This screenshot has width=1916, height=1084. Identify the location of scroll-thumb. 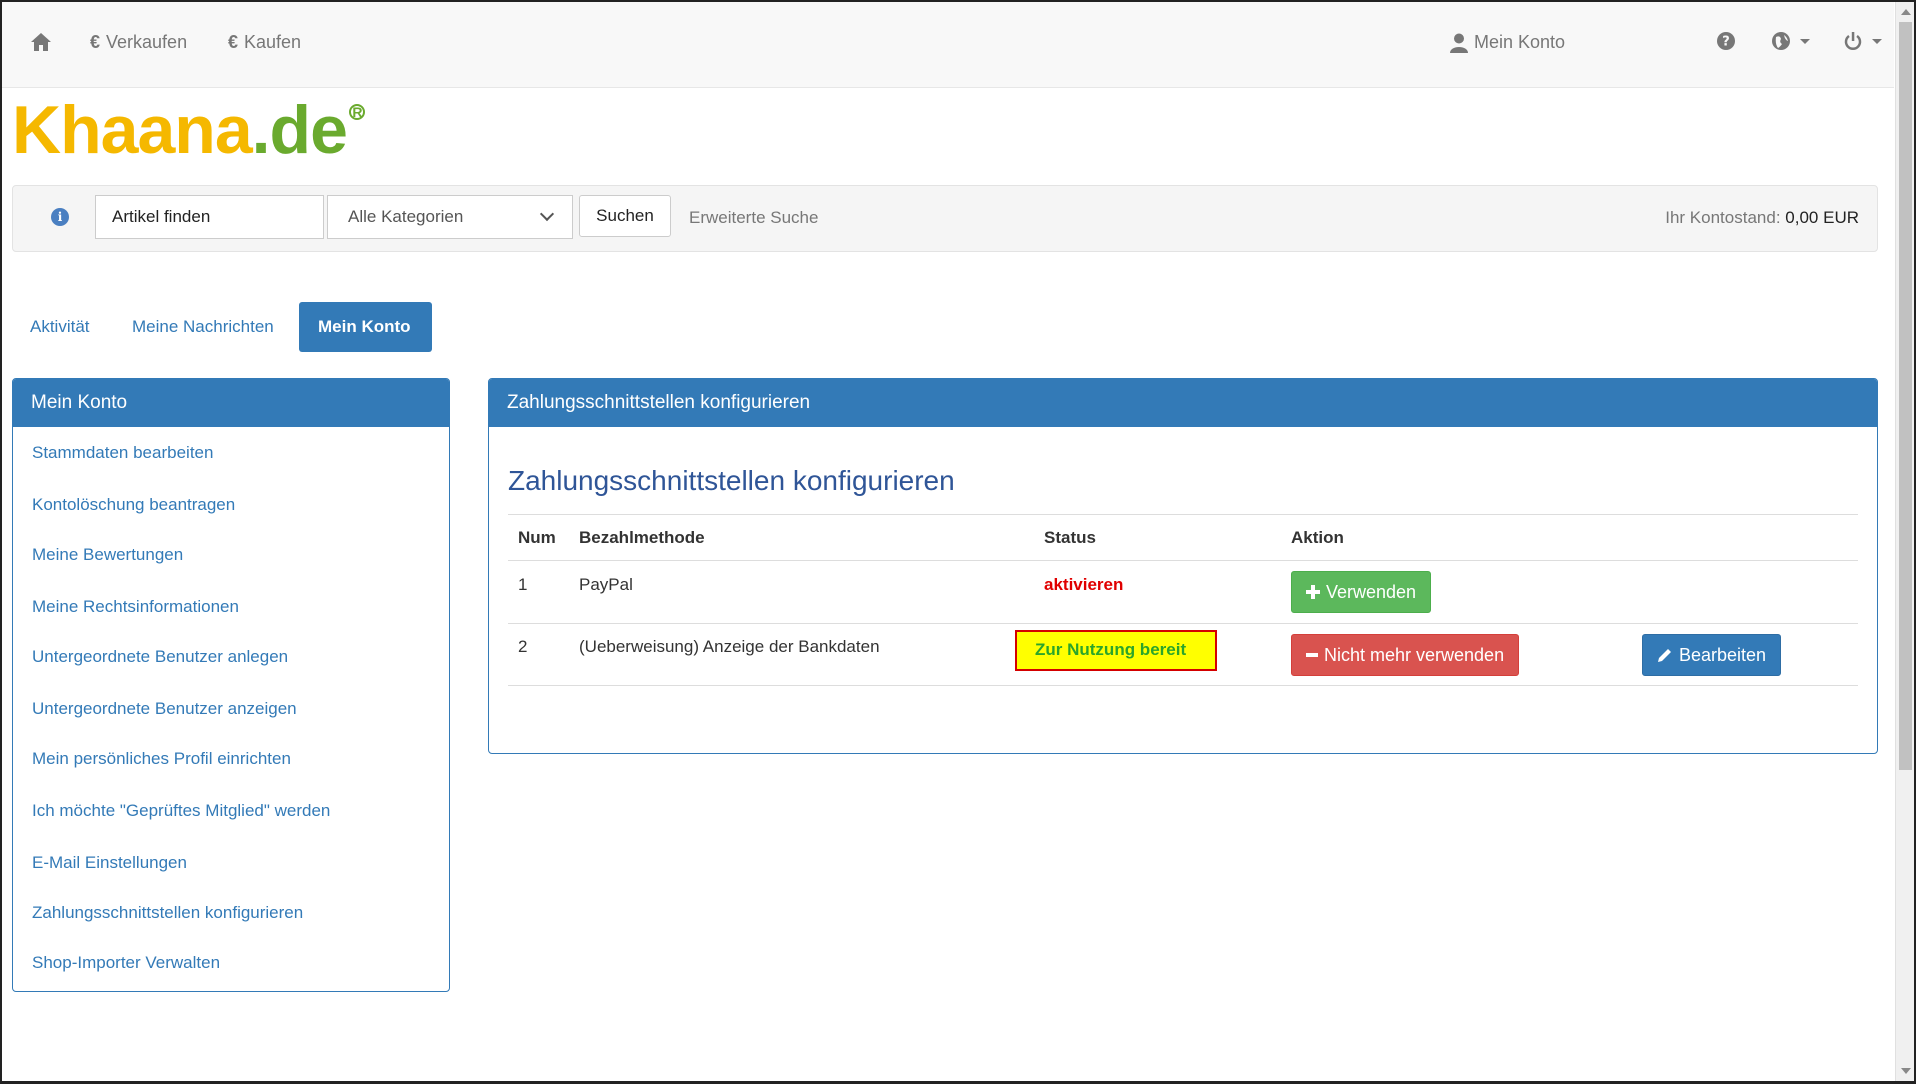
(1905, 396).